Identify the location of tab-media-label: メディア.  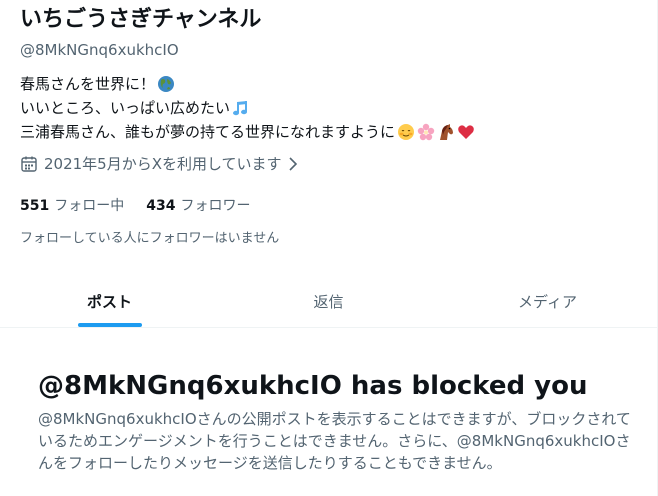
(547, 302).